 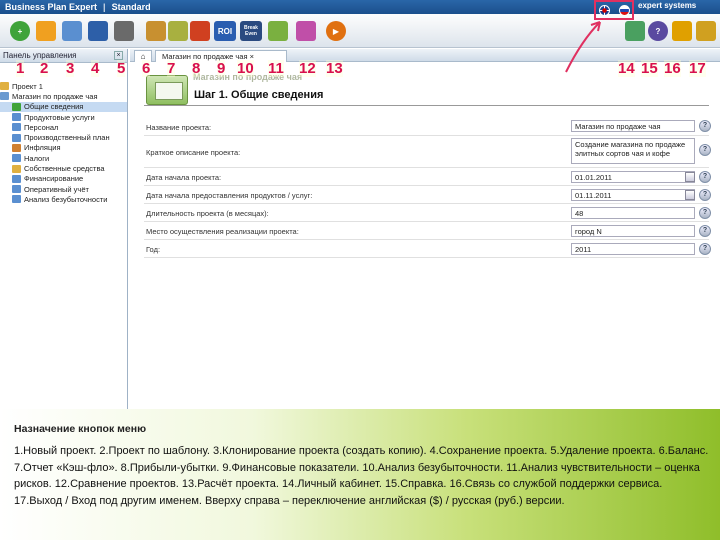 I want to click on clone-icon, so click(x=72, y=31).